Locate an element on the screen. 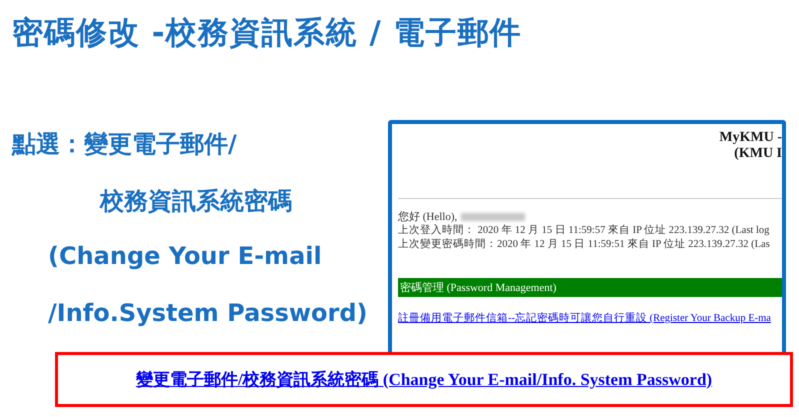  portal-header: (KMU I is located at coordinates (758, 154).